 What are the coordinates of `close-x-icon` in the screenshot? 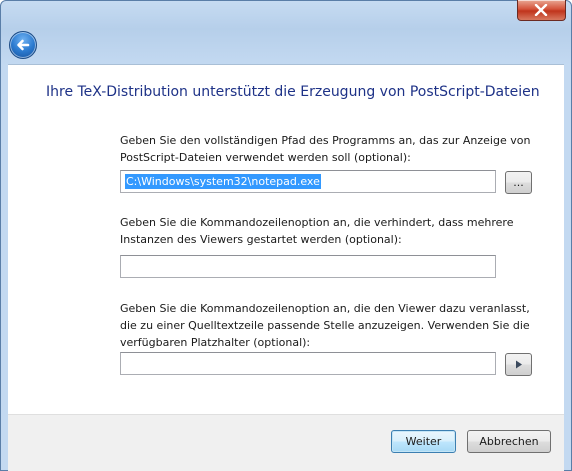 It's located at (541, 10).